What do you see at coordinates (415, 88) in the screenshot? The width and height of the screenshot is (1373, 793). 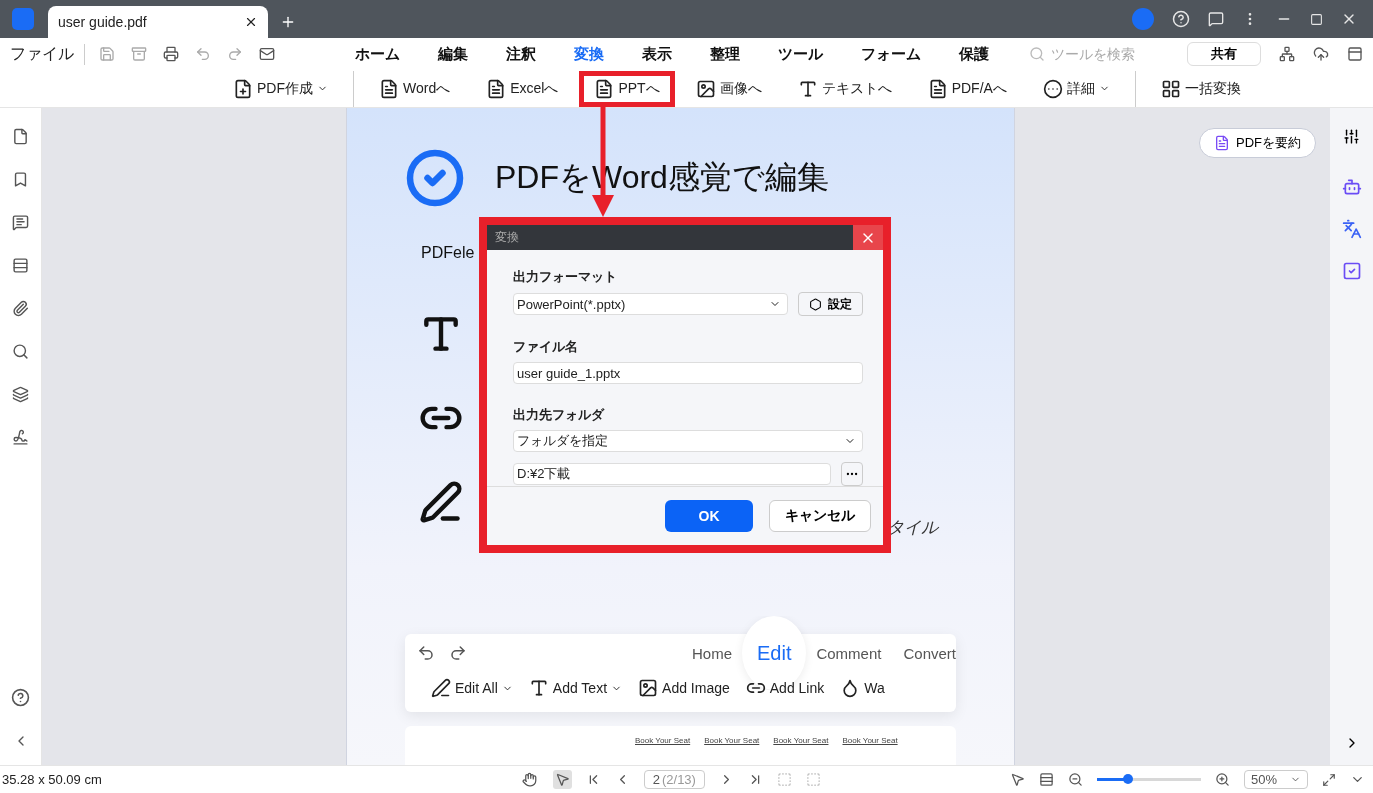 I see `convert-button: Wordへ` at bounding box center [415, 88].